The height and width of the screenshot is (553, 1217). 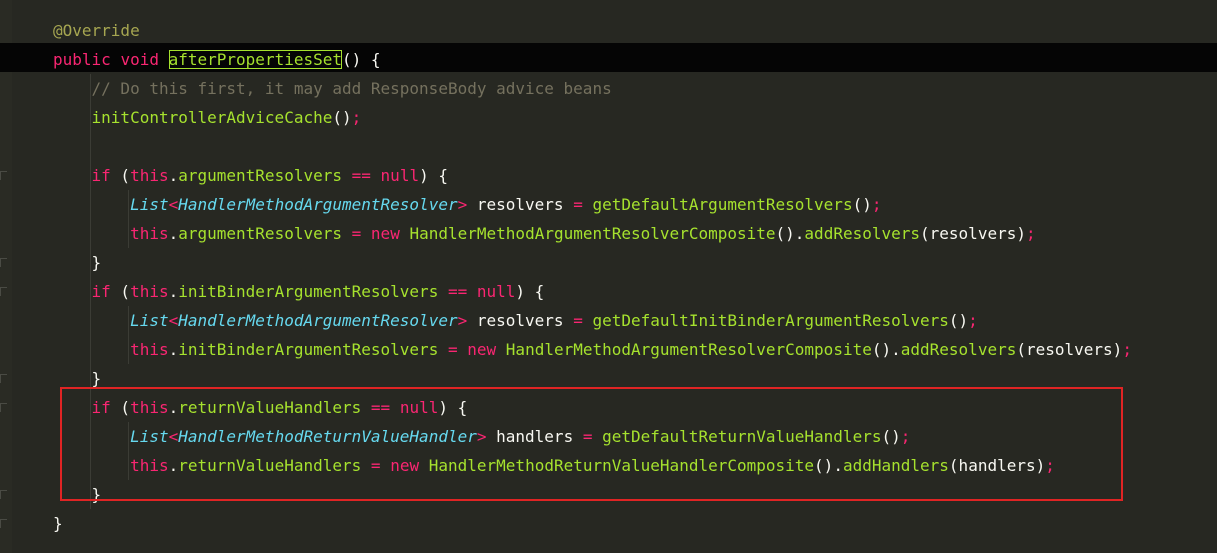 What do you see at coordinates (250, 175) in the screenshot?
I see `code-line: if (this.argumentResolvers == null) {` at bounding box center [250, 175].